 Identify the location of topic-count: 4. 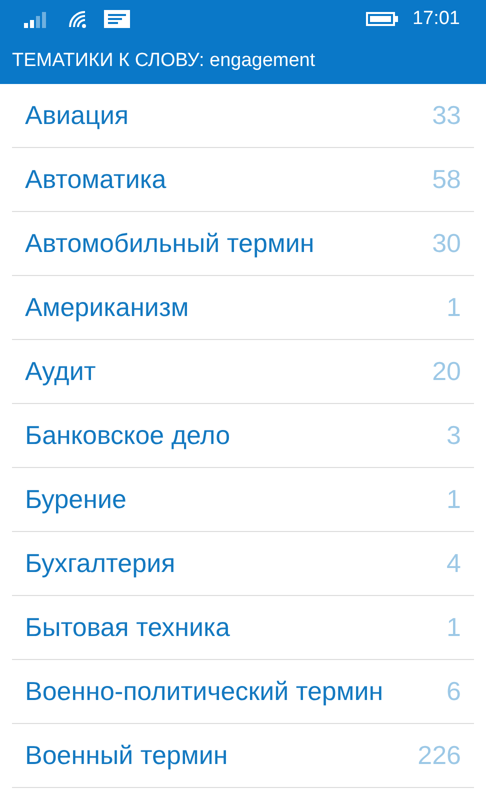
(453, 563).